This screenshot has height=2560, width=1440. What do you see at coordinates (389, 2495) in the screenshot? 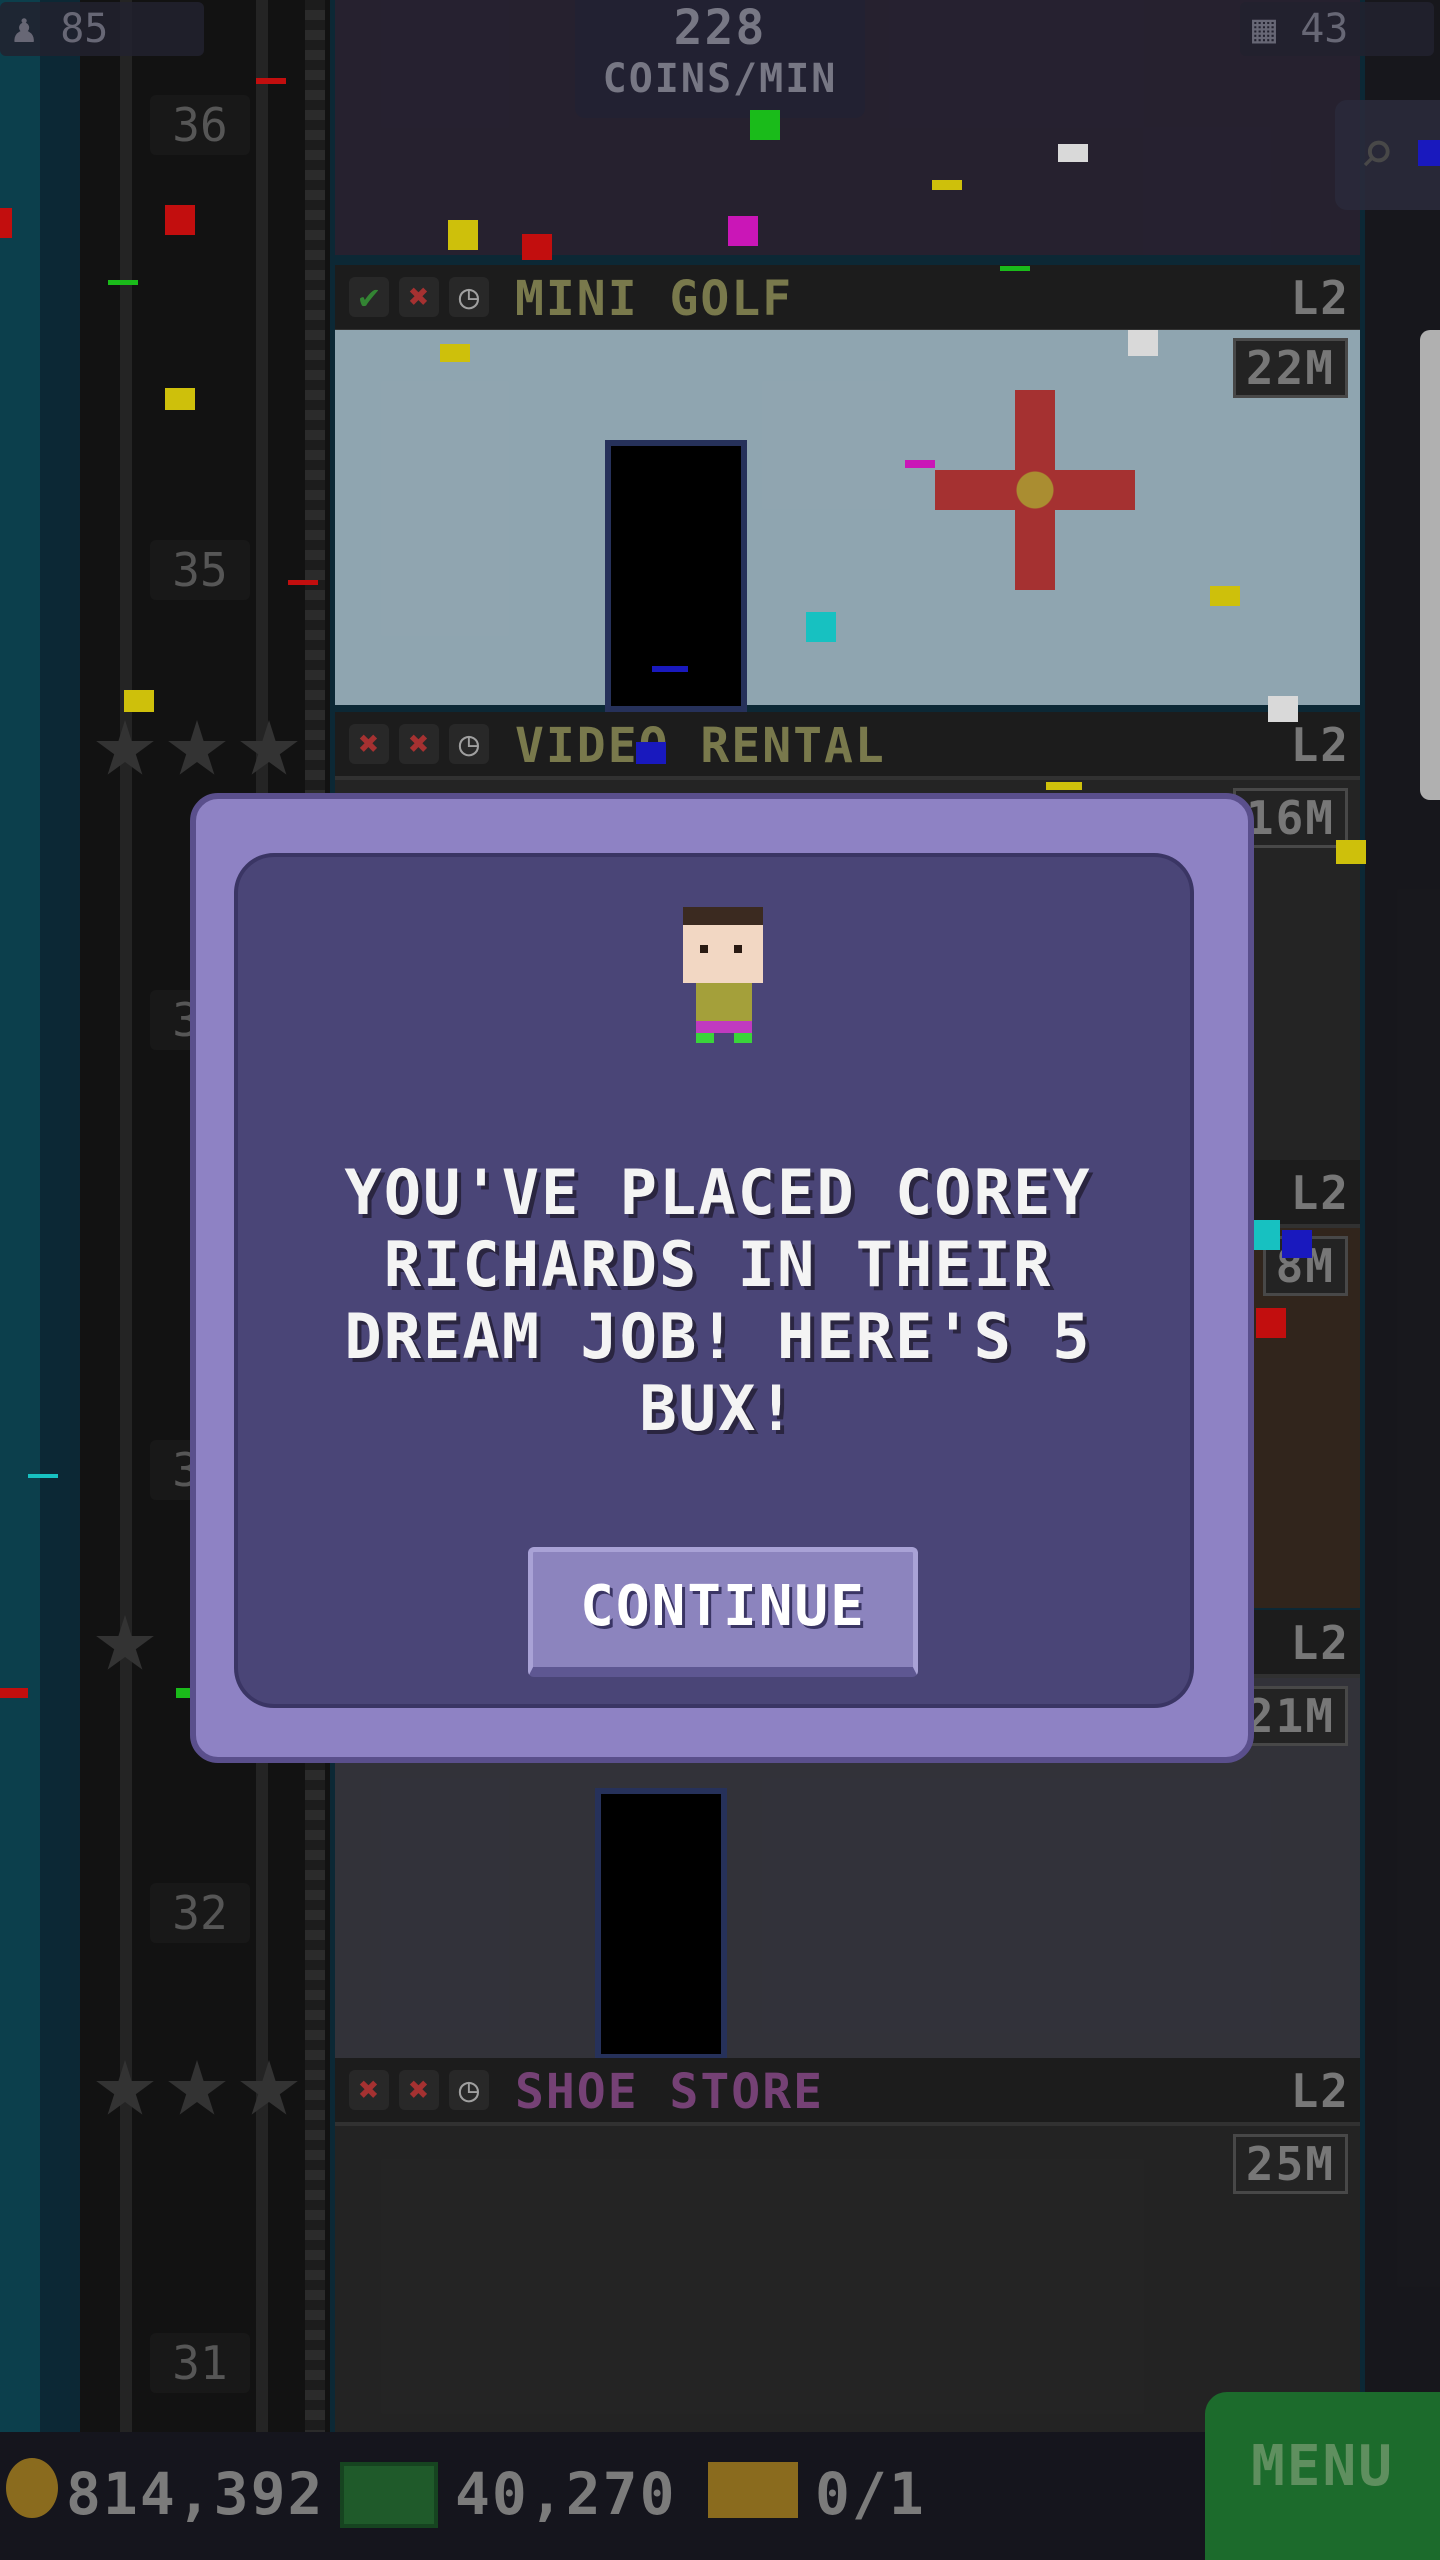
I see `bux-icon` at bounding box center [389, 2495].